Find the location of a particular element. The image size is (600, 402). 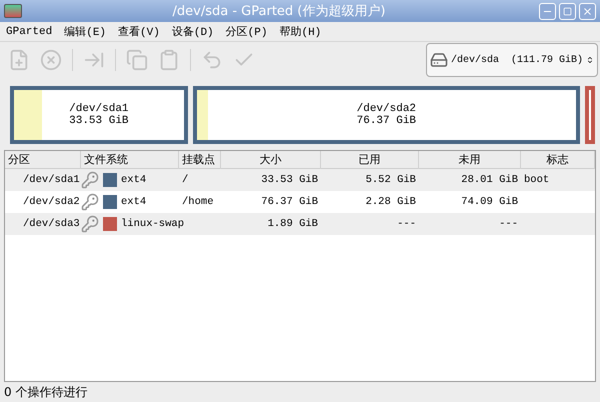

menu-item: 查看(V) is located at coordinates (139, 31).